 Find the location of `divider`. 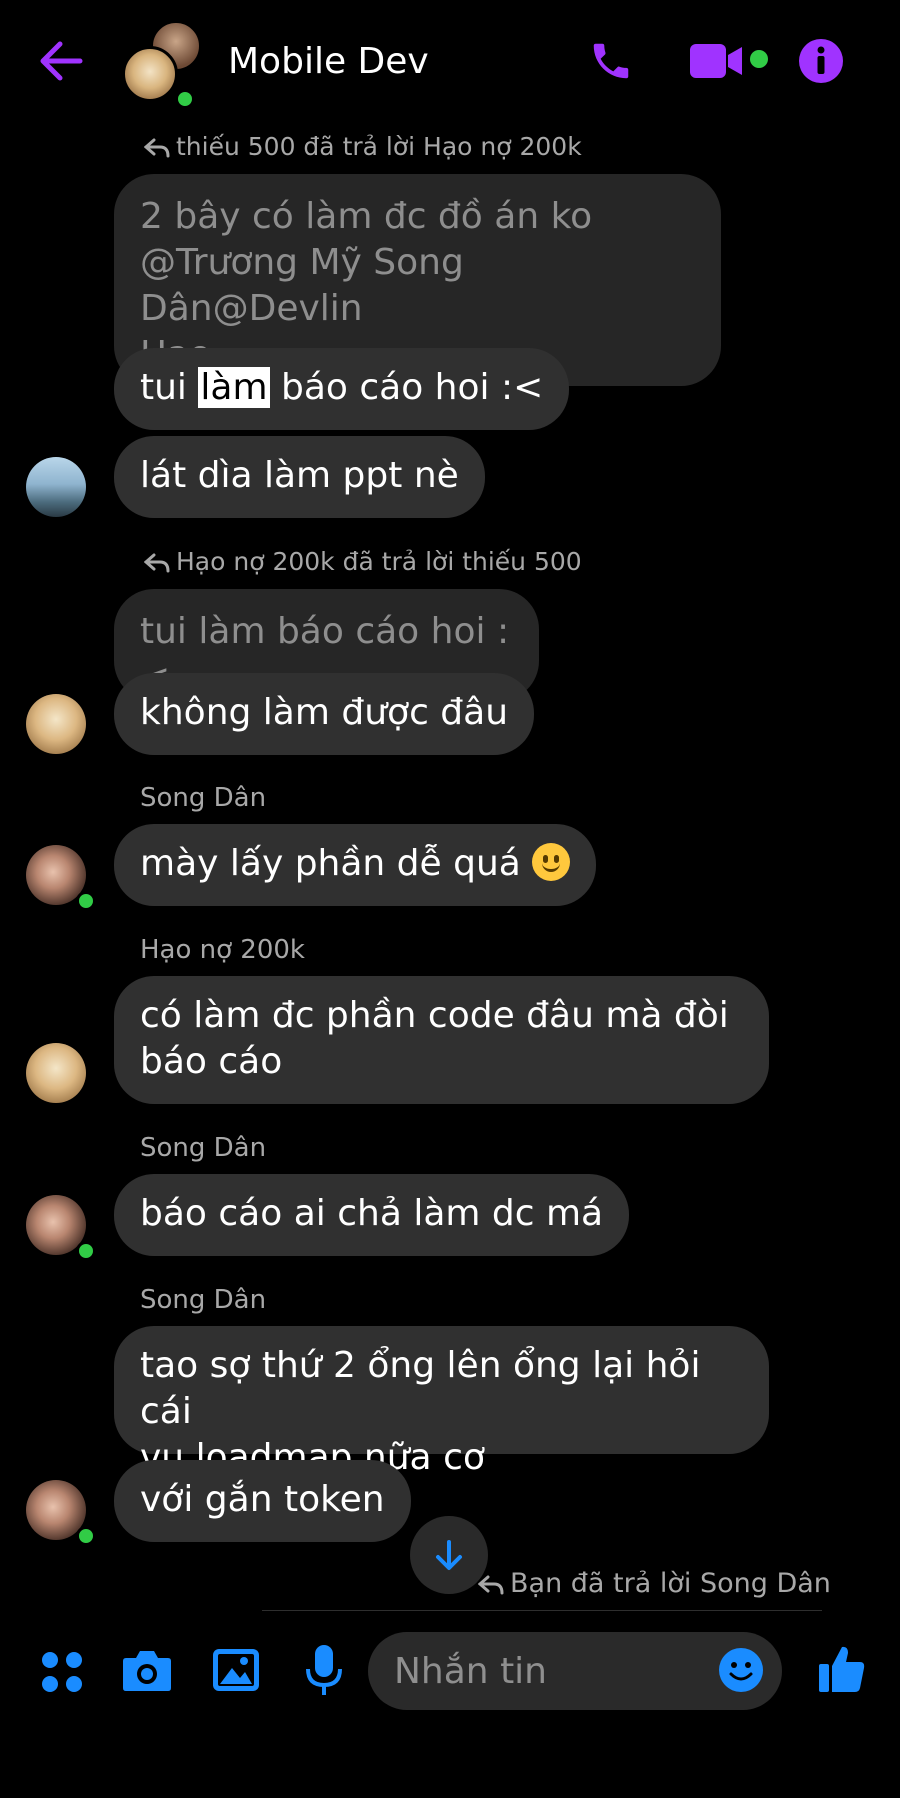

divider is located at coordinates (542, 1610).